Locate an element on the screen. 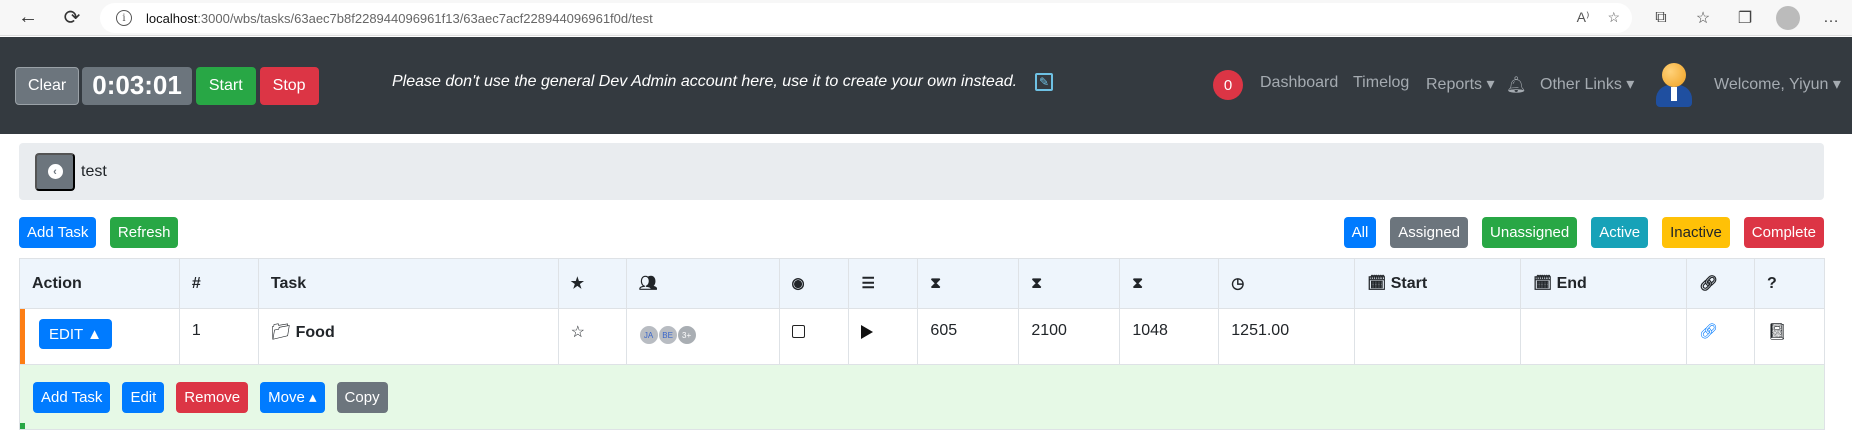 The image size is (1852, 434). cell-number: 1 is located at coordinates (218, 336).